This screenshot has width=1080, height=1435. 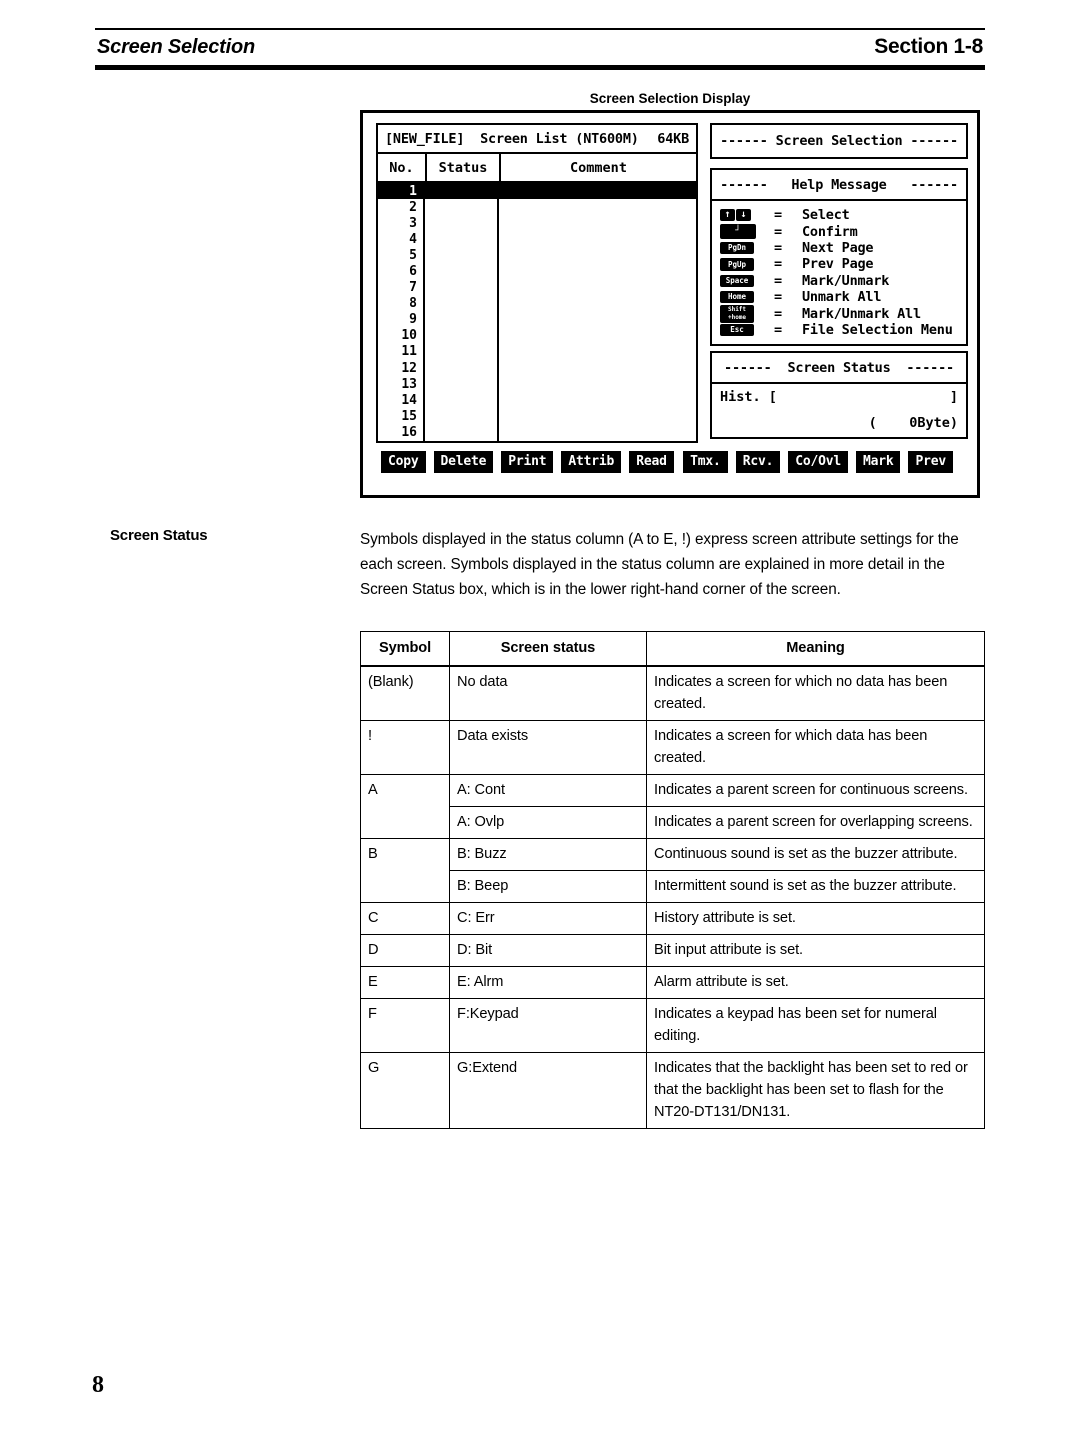 I want to click on screen-list-row: 9, so click(x=537, y=320).